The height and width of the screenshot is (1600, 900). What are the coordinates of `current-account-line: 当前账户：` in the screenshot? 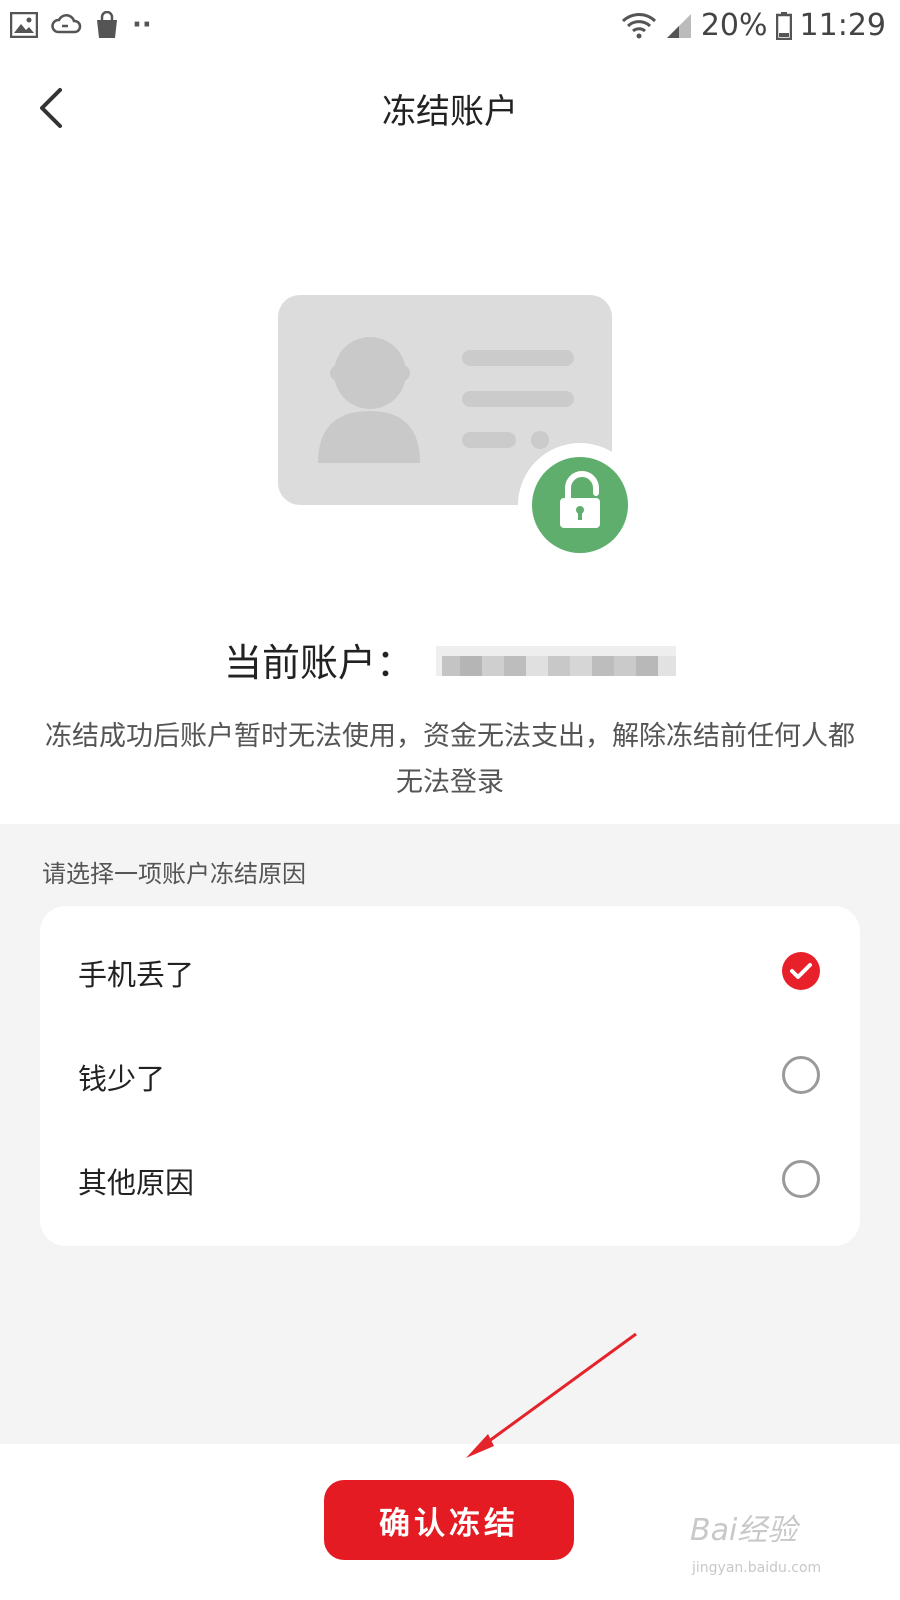 It's located at (450, 659).